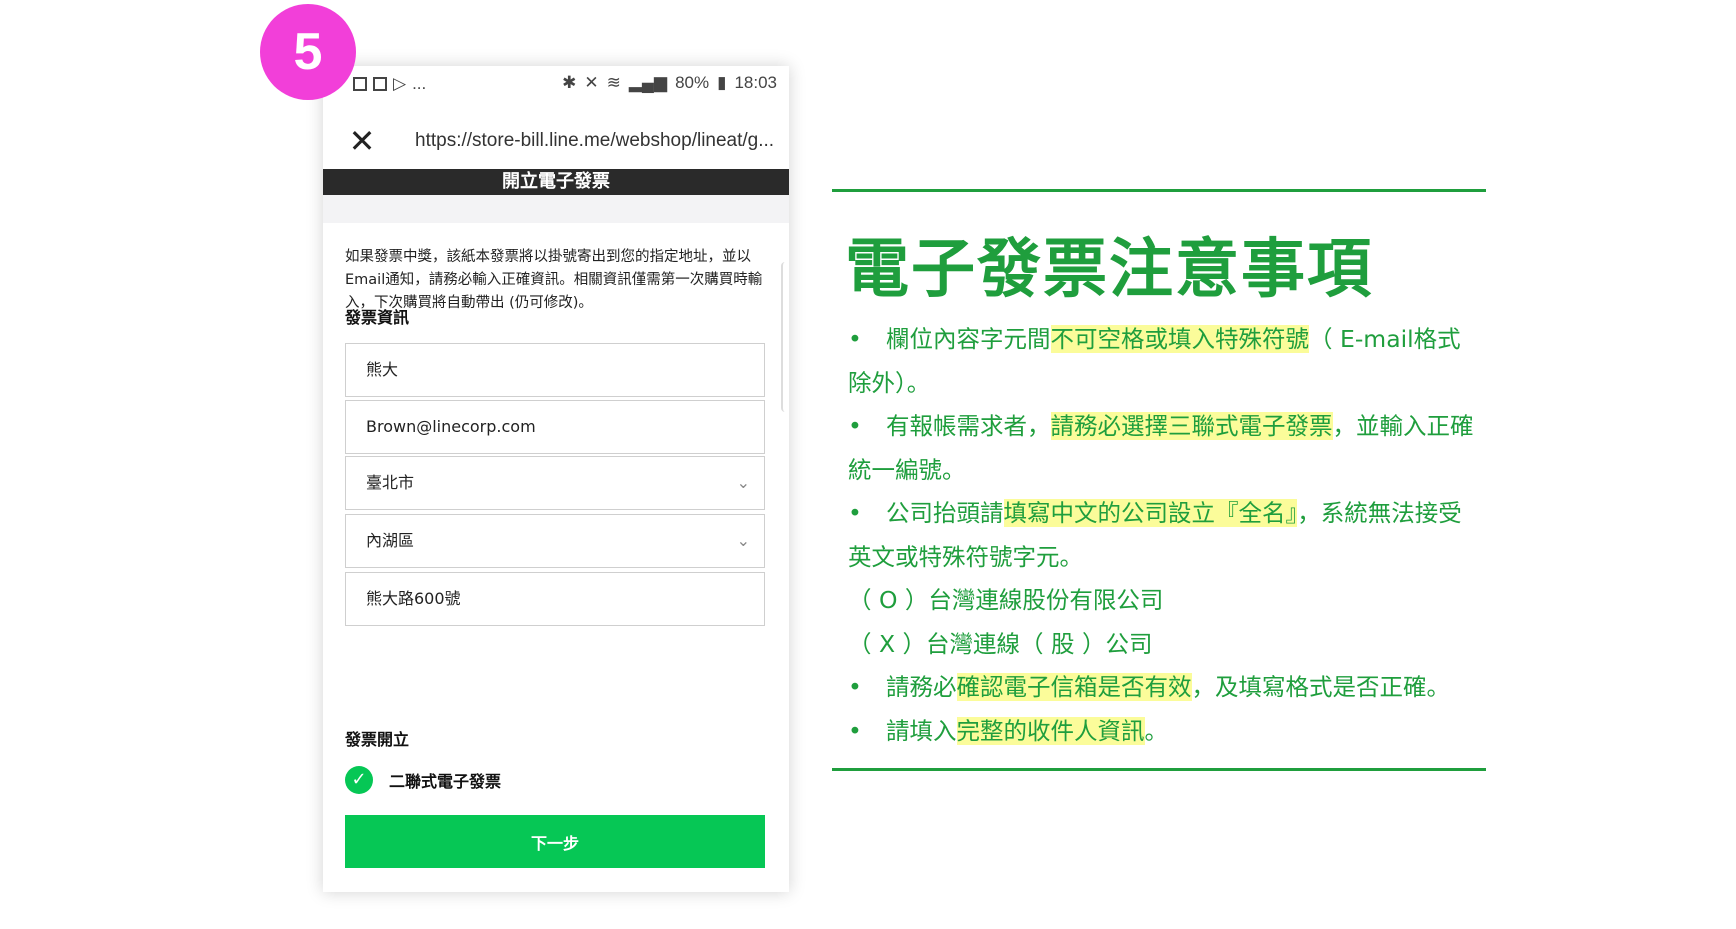 The width and height of the screenshot is (1736, 929). What do you see at coordinates (555, 370) in the screenshot?
I see `name-field: 熊大` at bounding box center [555, 370].